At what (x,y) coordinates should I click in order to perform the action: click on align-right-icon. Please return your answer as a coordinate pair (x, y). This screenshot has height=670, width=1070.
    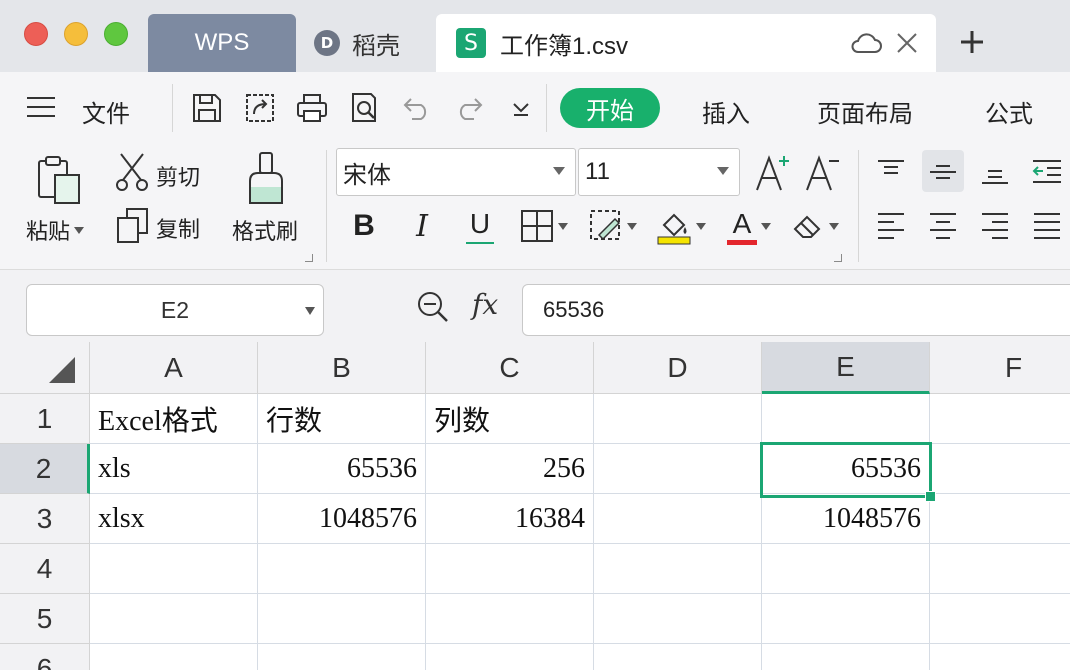
    Looking at the image, I should click on (995, 226).